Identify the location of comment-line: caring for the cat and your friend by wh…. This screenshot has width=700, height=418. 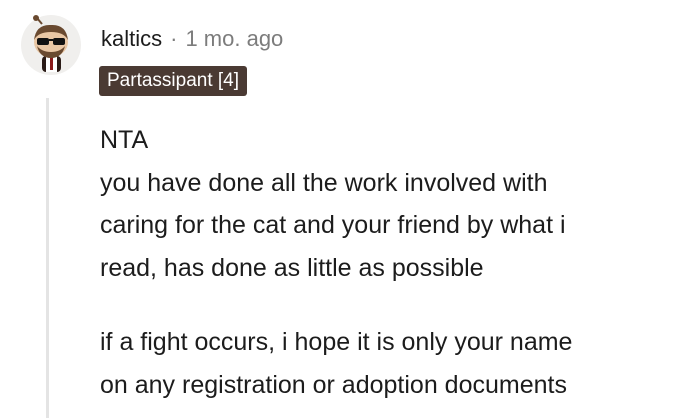
(333, 225).